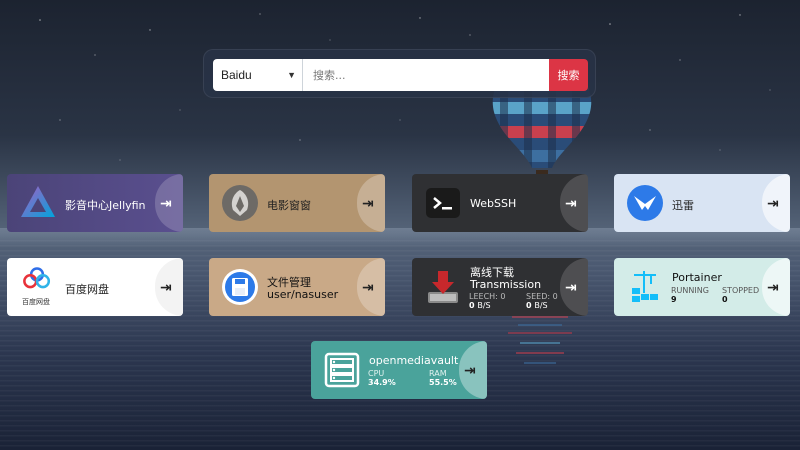 The width and height of the screenshot is (800, 450). I want to click on app-name: 影音中心Jellyfin, so click(105, 205).